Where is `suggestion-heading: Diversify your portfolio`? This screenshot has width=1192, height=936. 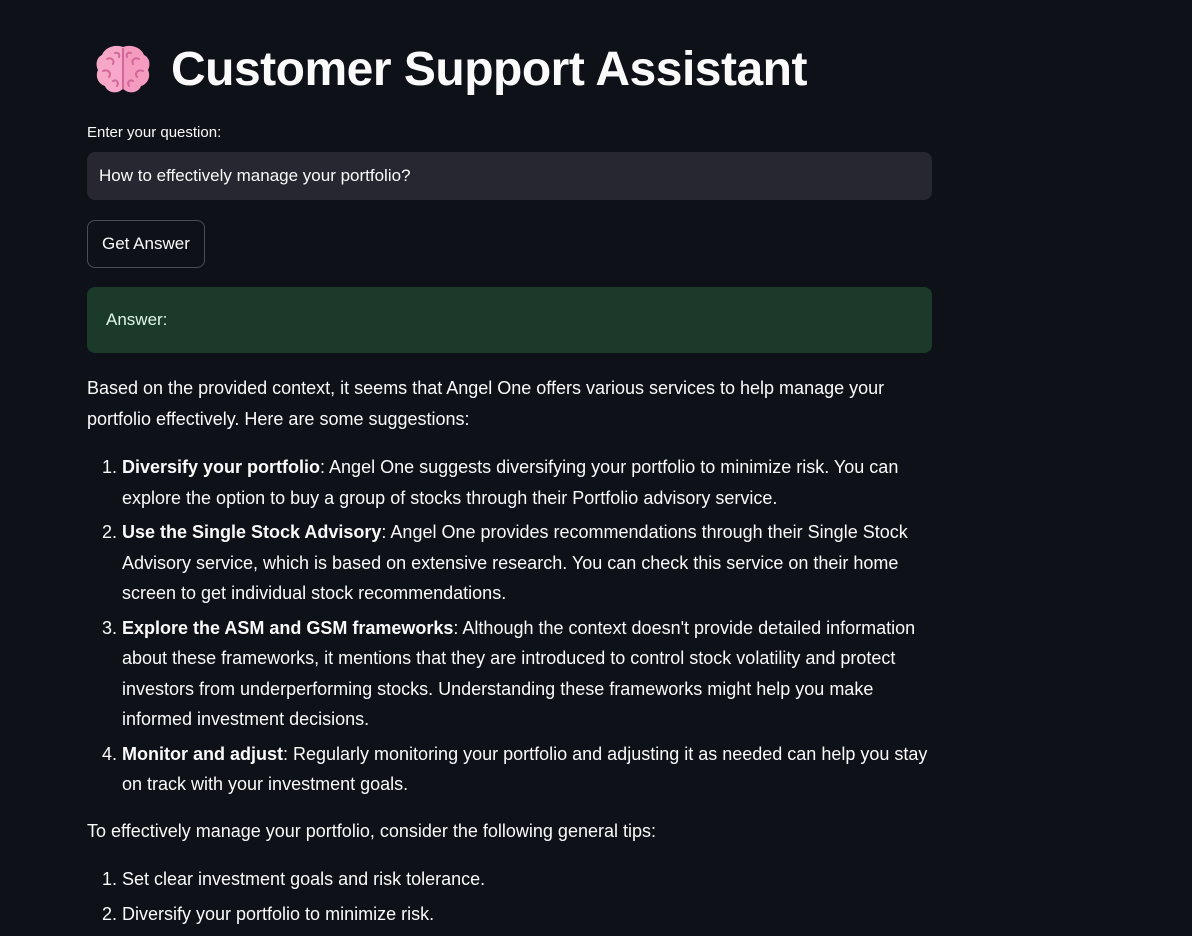
suggestion-heading: Diversify your portfolio is located at coordinates (221, 467).